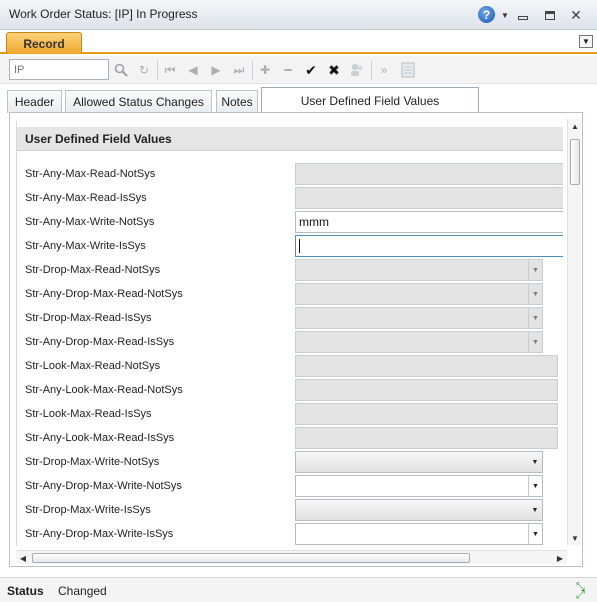 This screenshot has width=597, height=602. I want to click on udf-row: Str-Any-Drop-Max-Read-IsSys ▼, so click(290, 343).